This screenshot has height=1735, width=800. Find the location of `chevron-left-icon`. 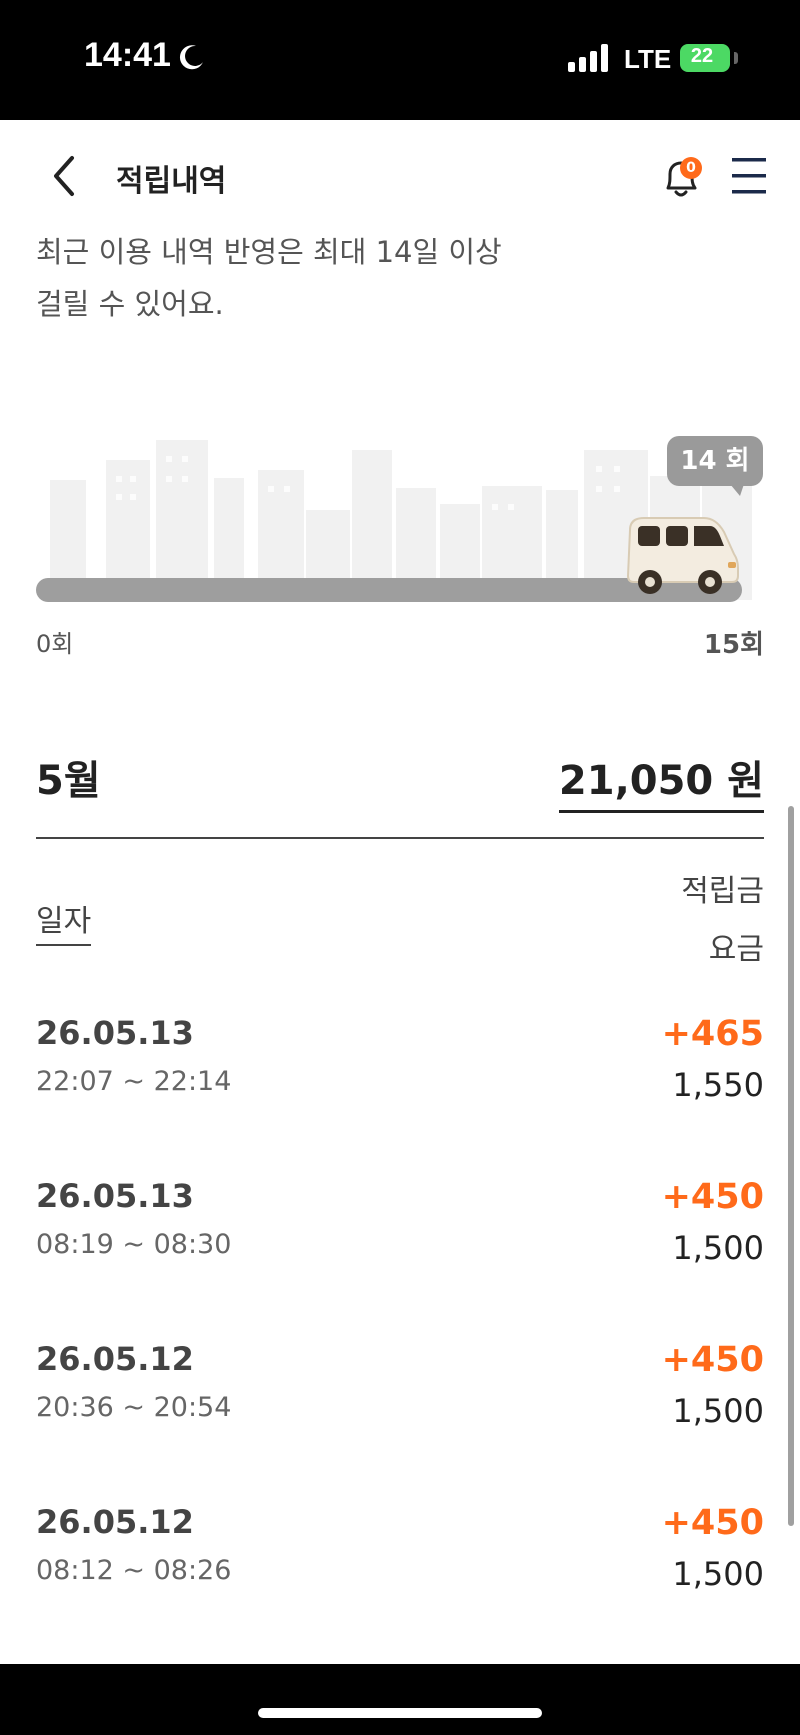

chevron-left-icon is located at coordinates (65, 176).